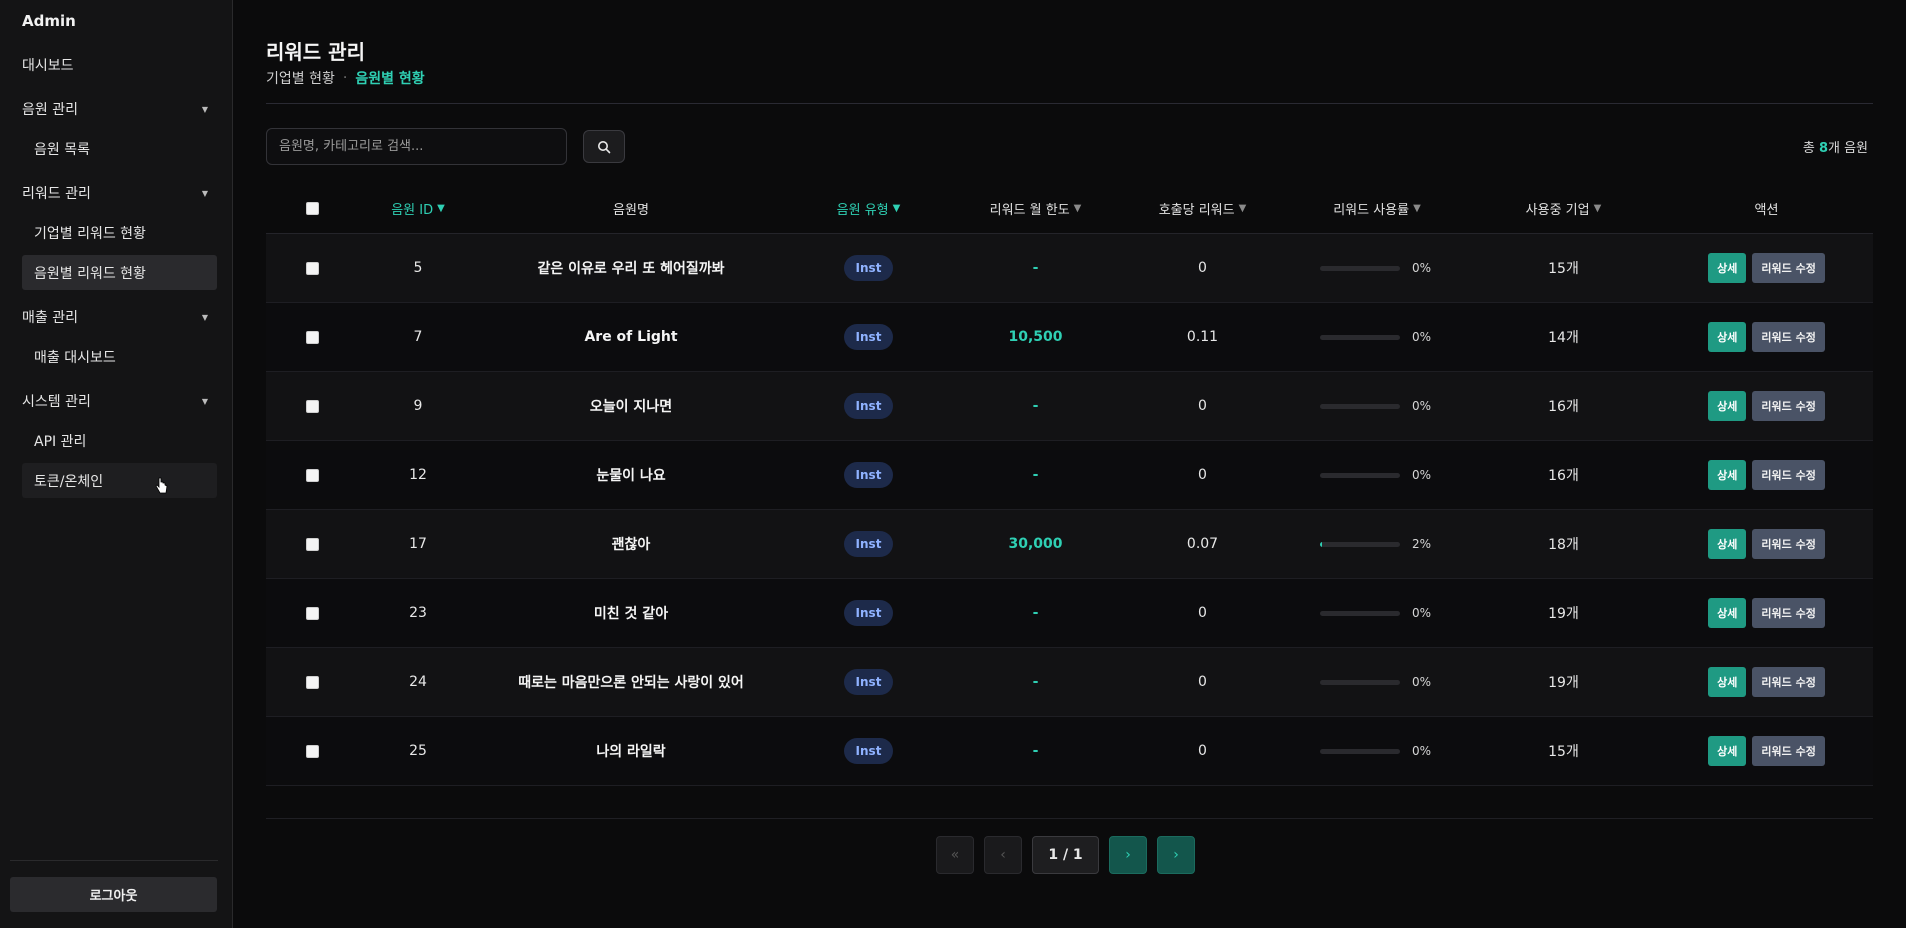 The height and width of the screenshot is (928, 1906). Describe the element at coordinates (117, 65) in the screenshot. I see `nav-dashboard: 대시보드` at that location.